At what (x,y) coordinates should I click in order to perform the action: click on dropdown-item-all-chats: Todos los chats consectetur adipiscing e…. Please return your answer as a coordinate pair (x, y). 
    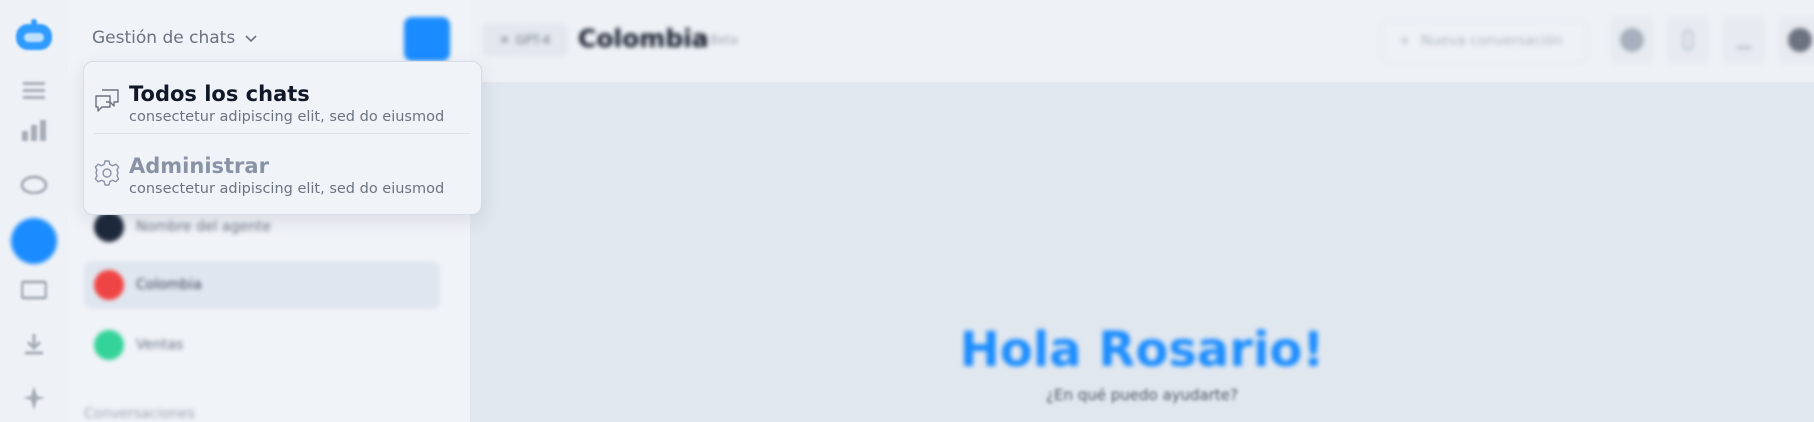
    Looking at the image, I should click on (282, 98).